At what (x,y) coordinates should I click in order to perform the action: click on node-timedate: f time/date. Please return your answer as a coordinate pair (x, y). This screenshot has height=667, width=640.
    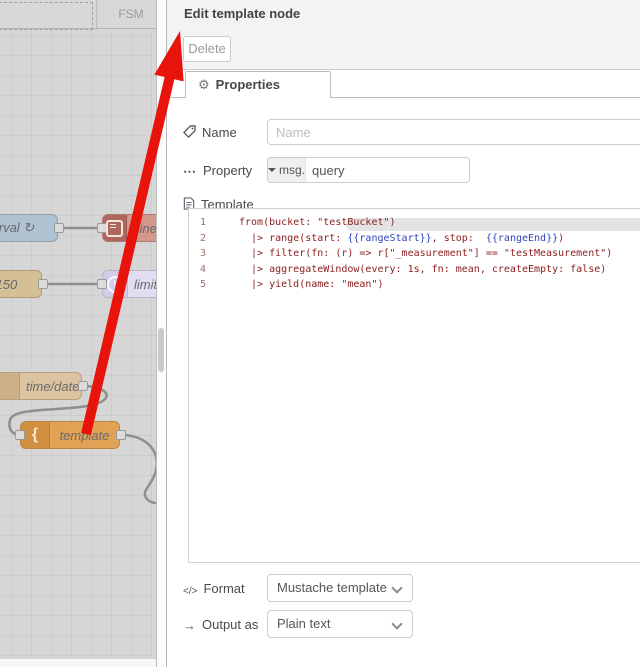
    Looking at the image, I should click on (44, 386).